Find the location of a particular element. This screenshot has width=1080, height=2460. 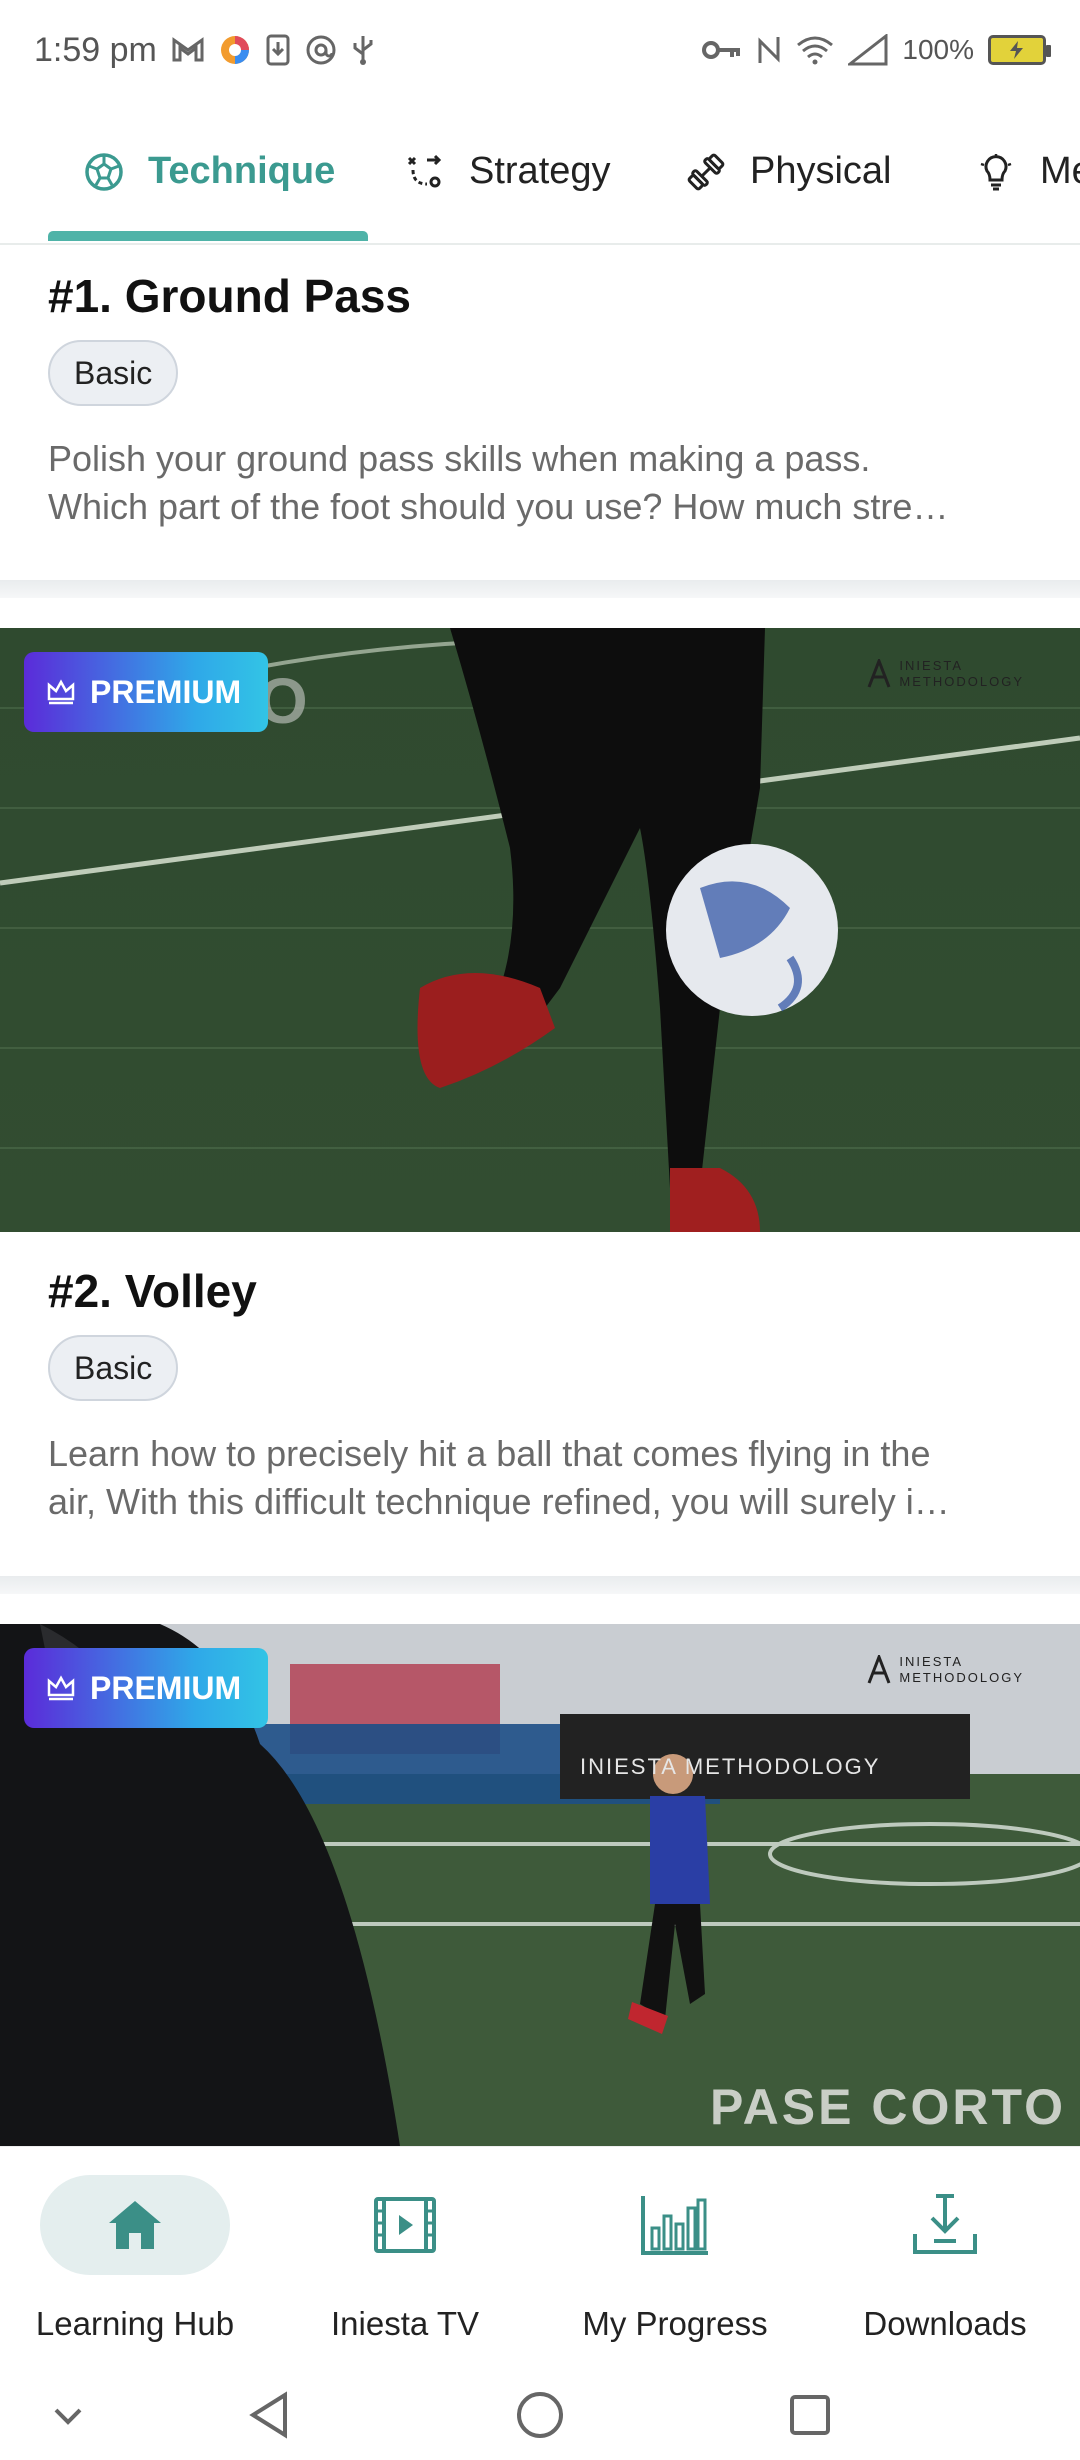

home-icon is located at coordinates (135, 2225).